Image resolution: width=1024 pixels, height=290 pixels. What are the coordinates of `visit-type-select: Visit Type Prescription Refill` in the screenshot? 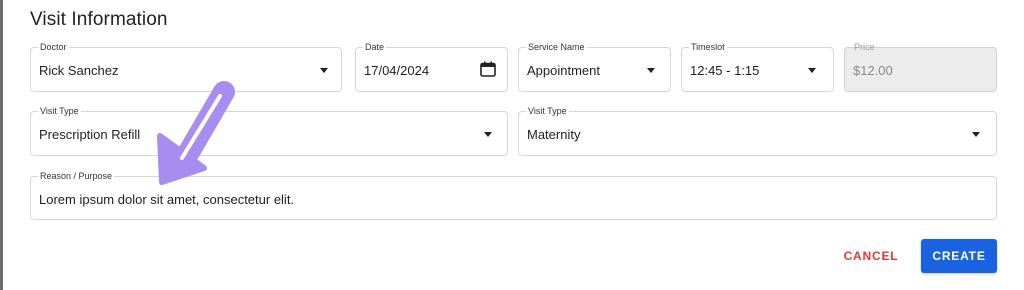 It's located at (269, 131).